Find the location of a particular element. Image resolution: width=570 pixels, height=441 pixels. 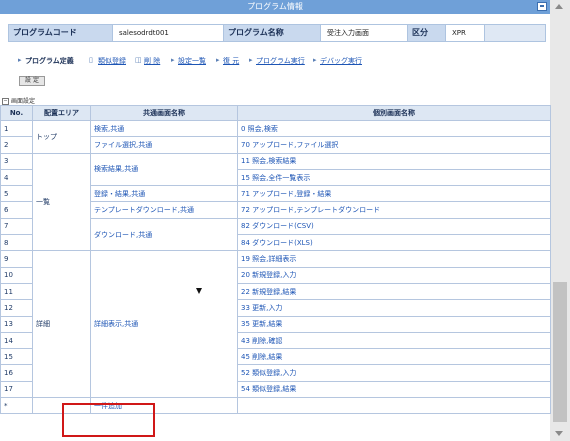

col-header-common-name: 共通画面名称 is located at coordinates (164, 113).